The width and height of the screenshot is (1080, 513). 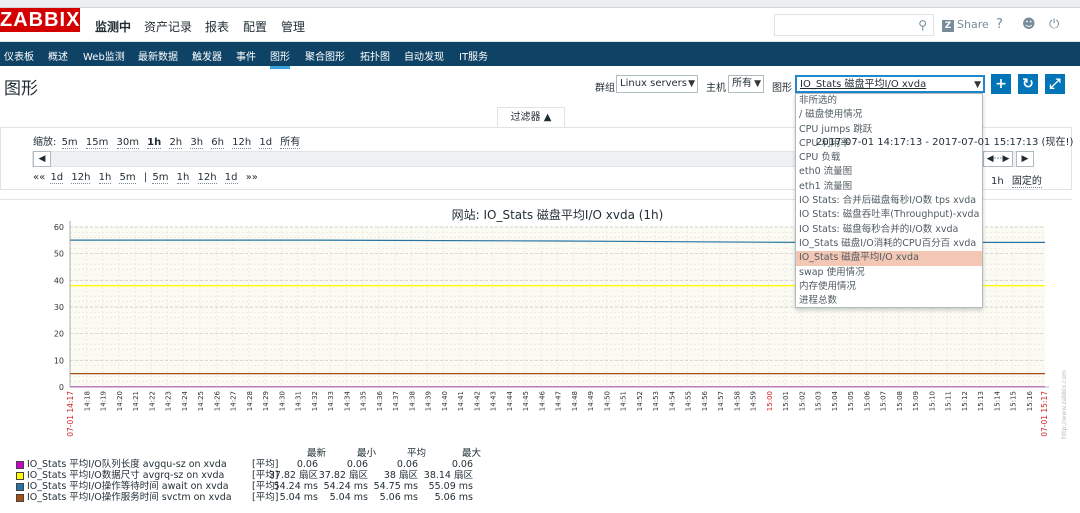 I want to click on refresh-icon: ↻, so click(x=1028, y=84).